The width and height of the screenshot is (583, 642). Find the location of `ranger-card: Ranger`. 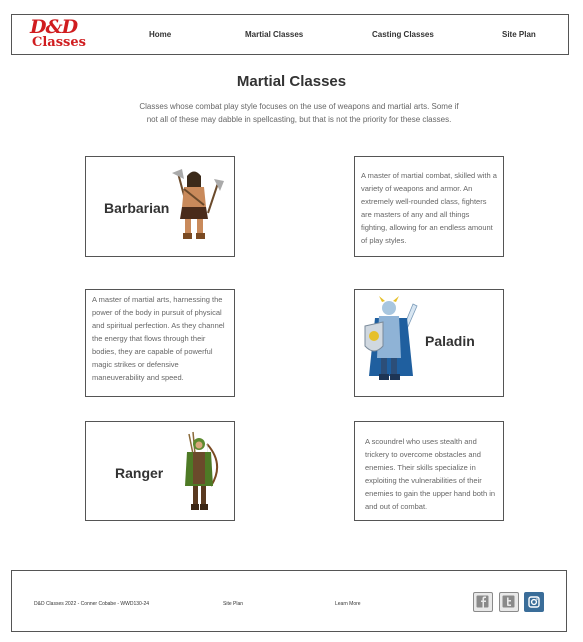

ranger-card: Ranger is located at coordinates (160, 471).